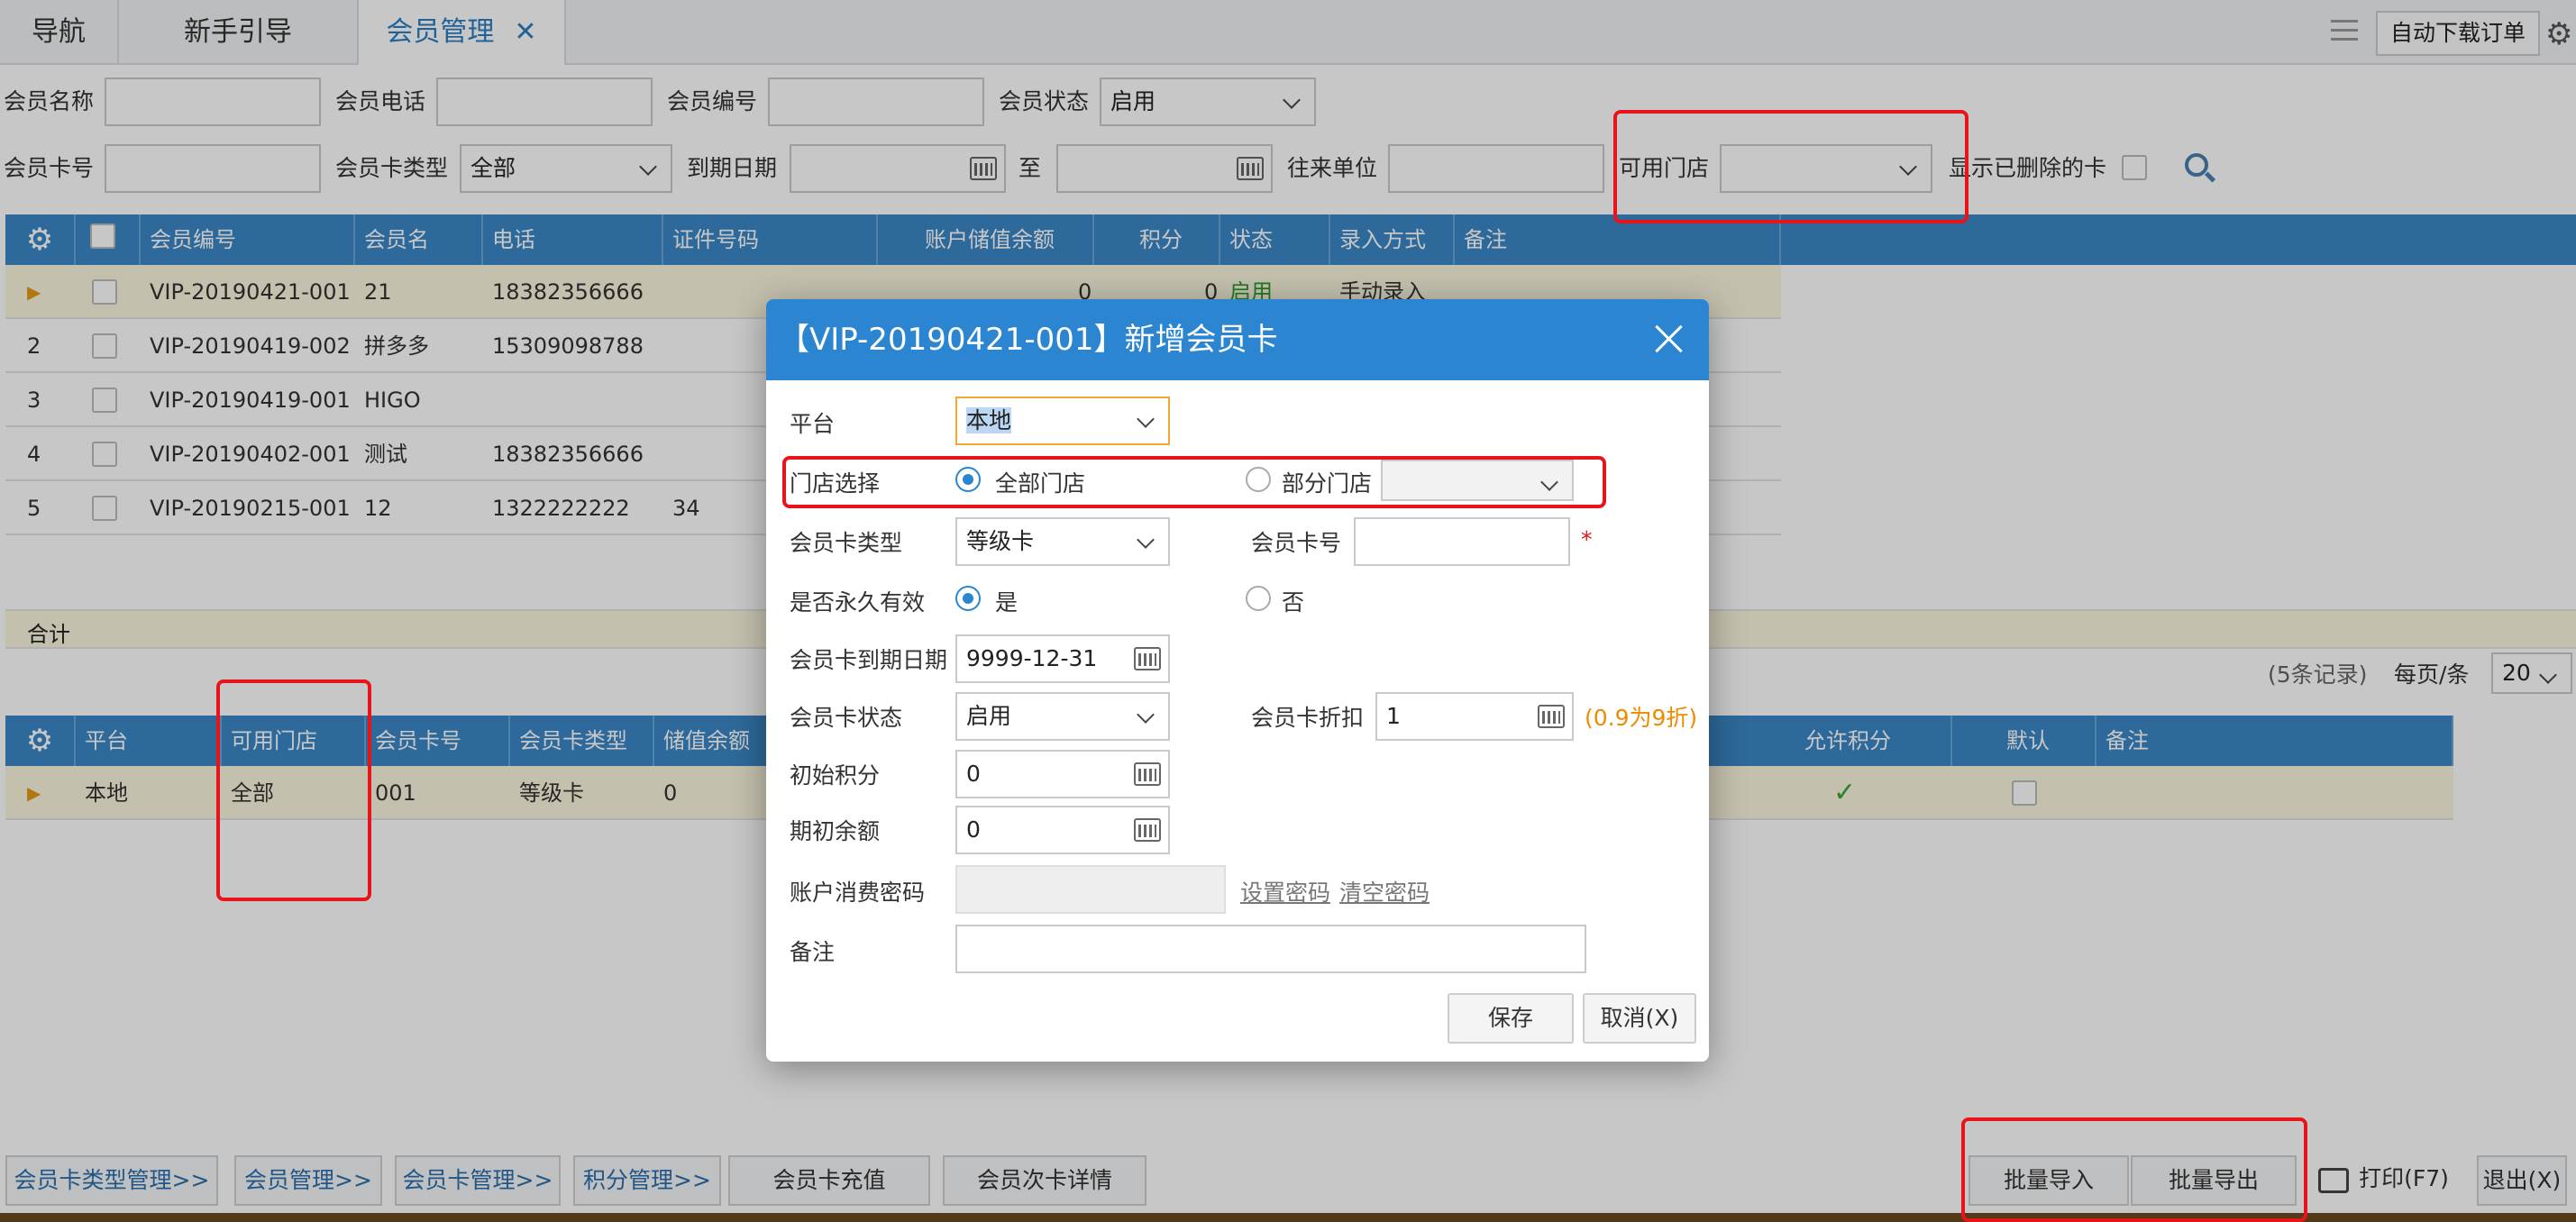  Describe the element at coordinates (846, 543) in the screenshot. I see `card-type-label: 会员卡类型` at that location.